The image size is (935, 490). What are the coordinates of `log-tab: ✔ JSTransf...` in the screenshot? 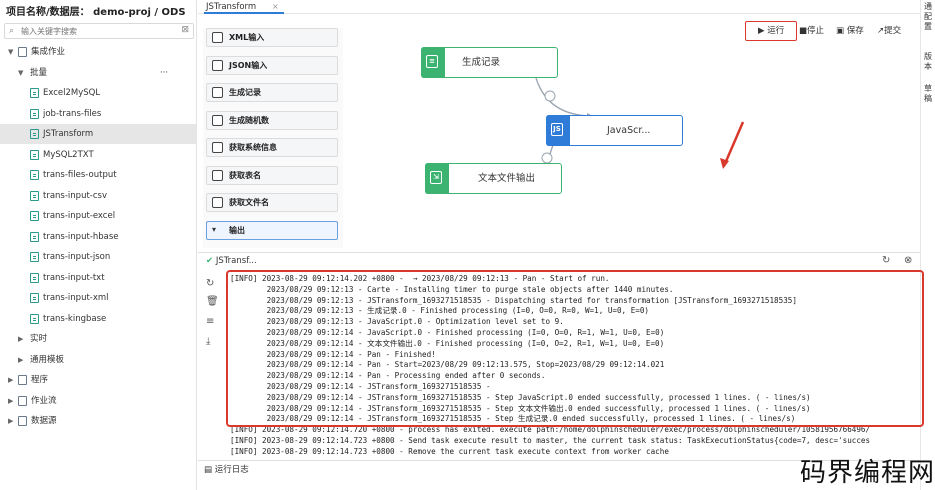 It's located at (231, 261).